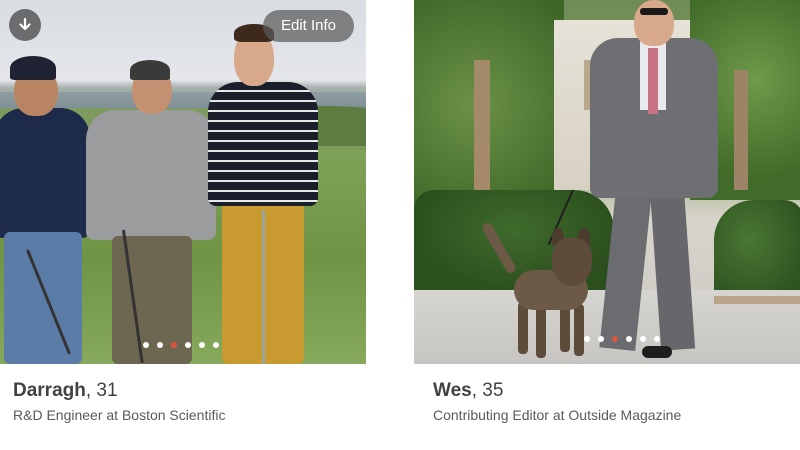 Image resolution: width=800 pixels, height=450 pixels. I want to click on download-icon, so click(25, 24).